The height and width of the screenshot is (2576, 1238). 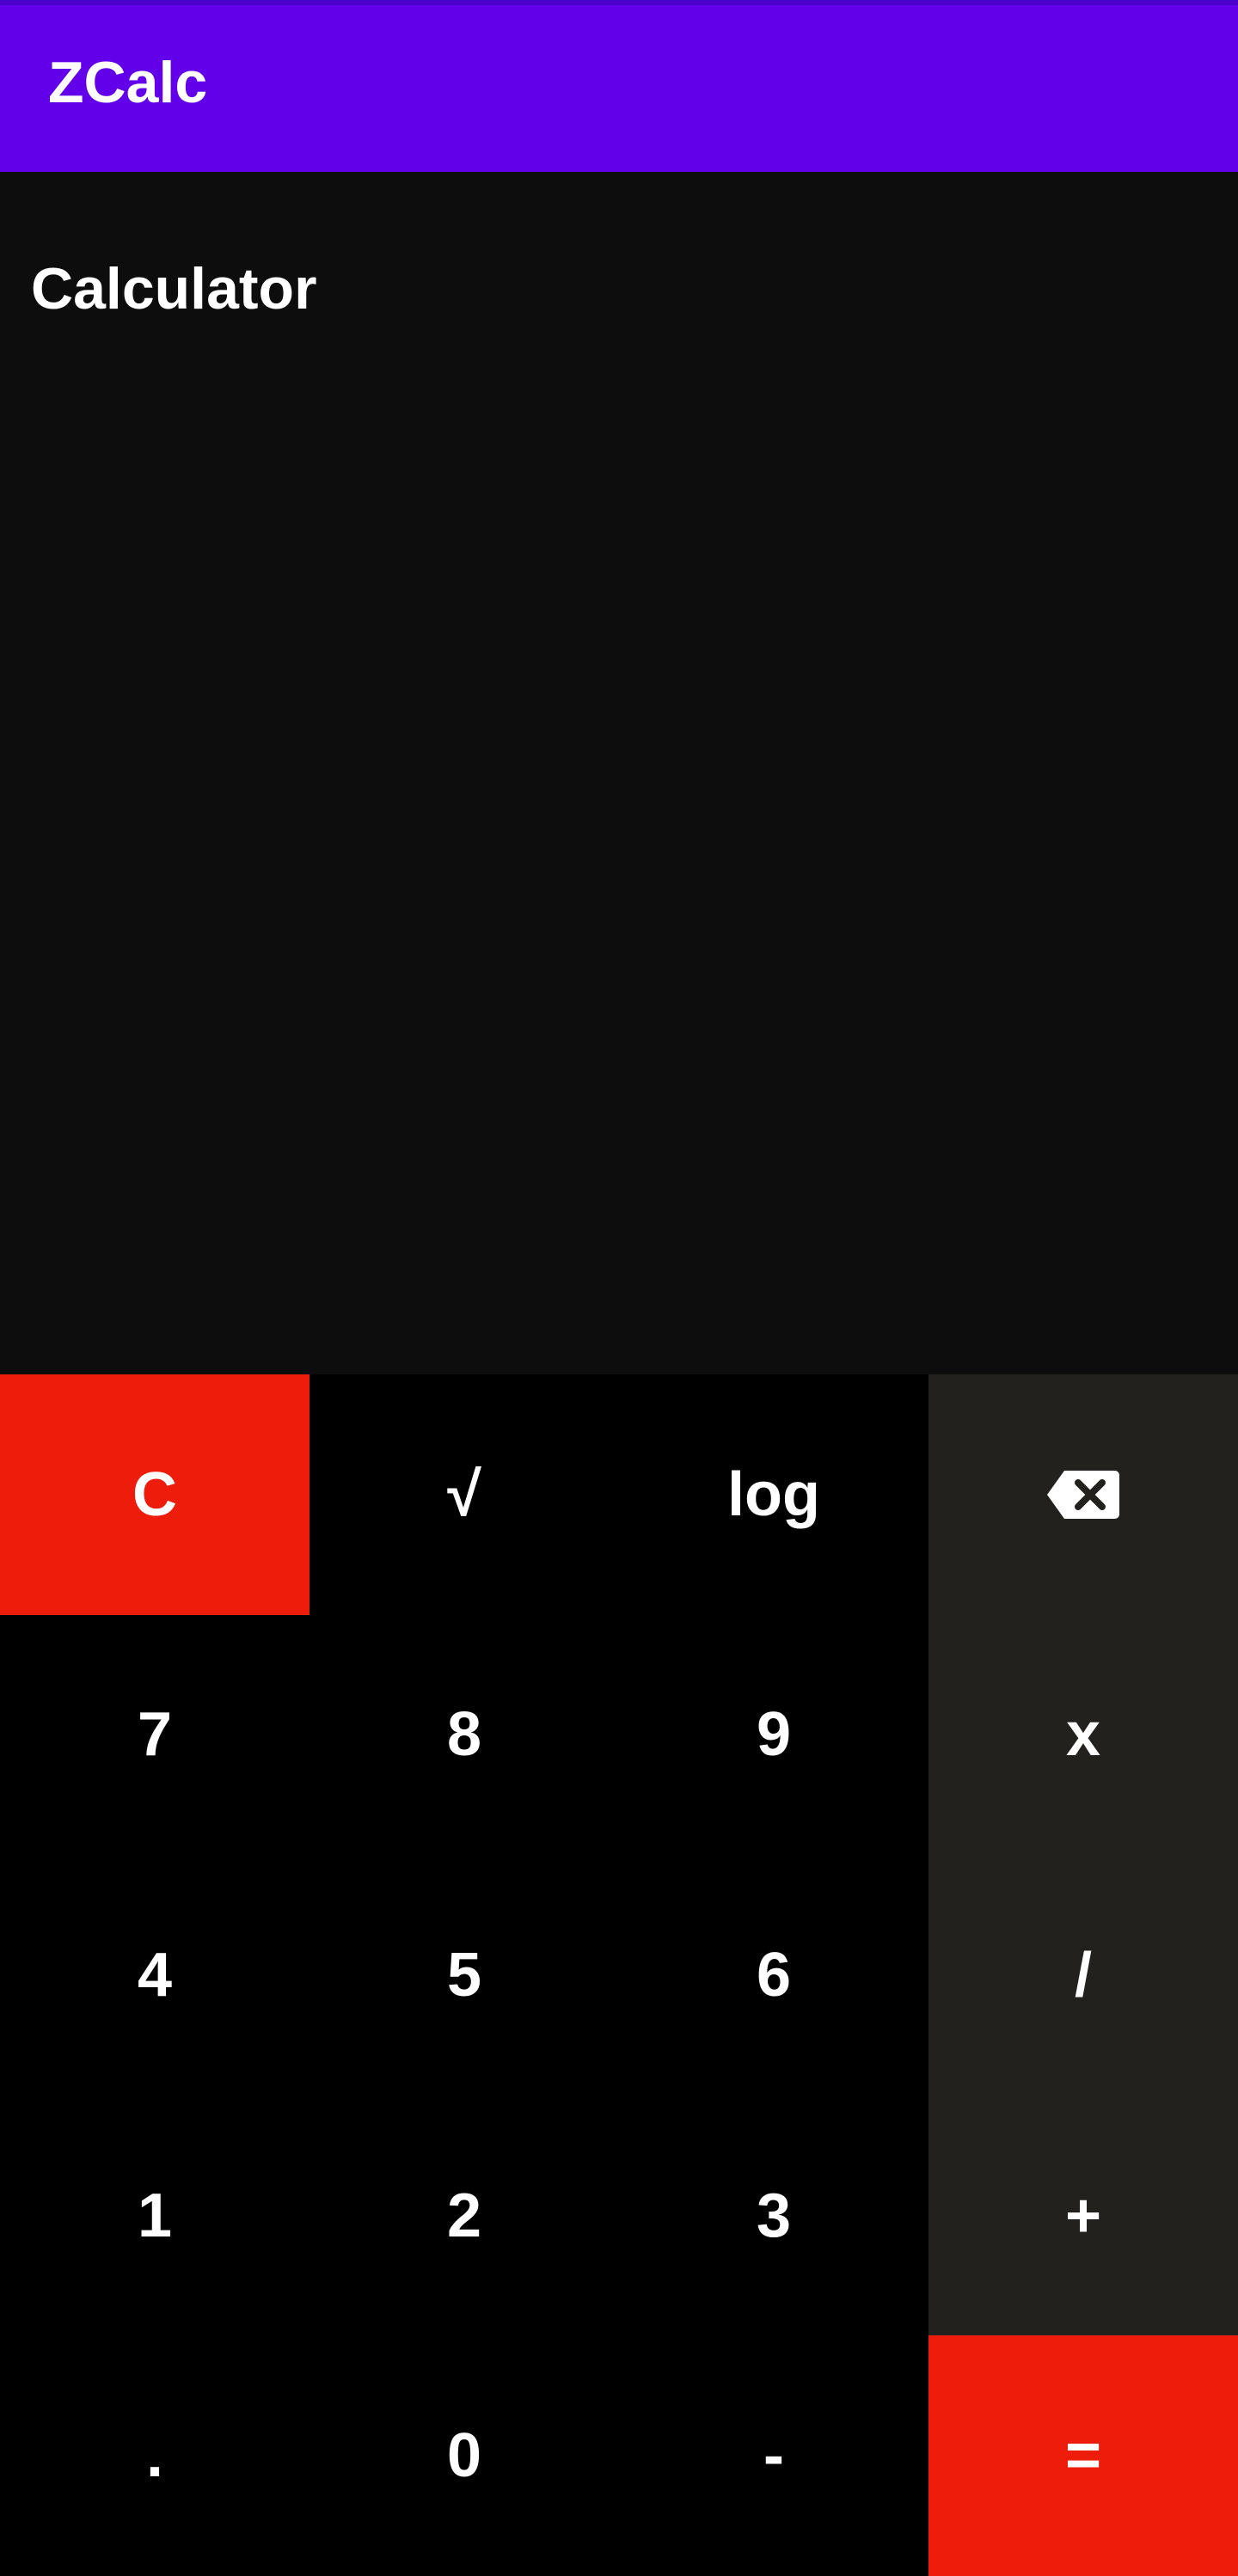 I want to click on digit-5-button: 5, so click(x=465, y=1975).